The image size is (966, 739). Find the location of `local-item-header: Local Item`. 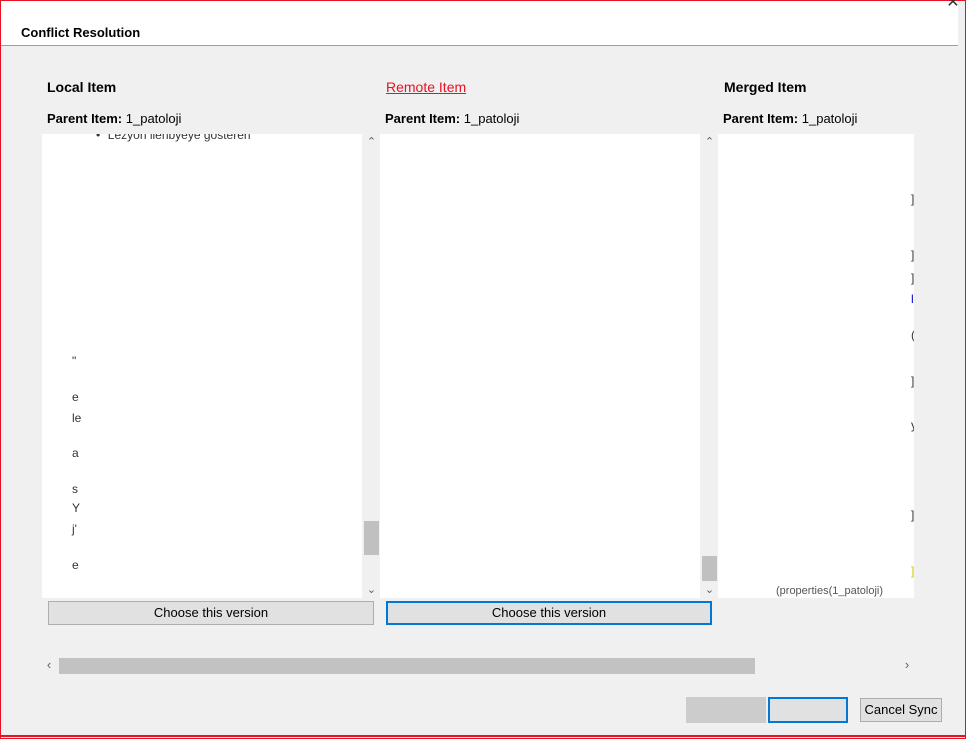

local-item-header: Local Item is located at coordinates (82, 87).